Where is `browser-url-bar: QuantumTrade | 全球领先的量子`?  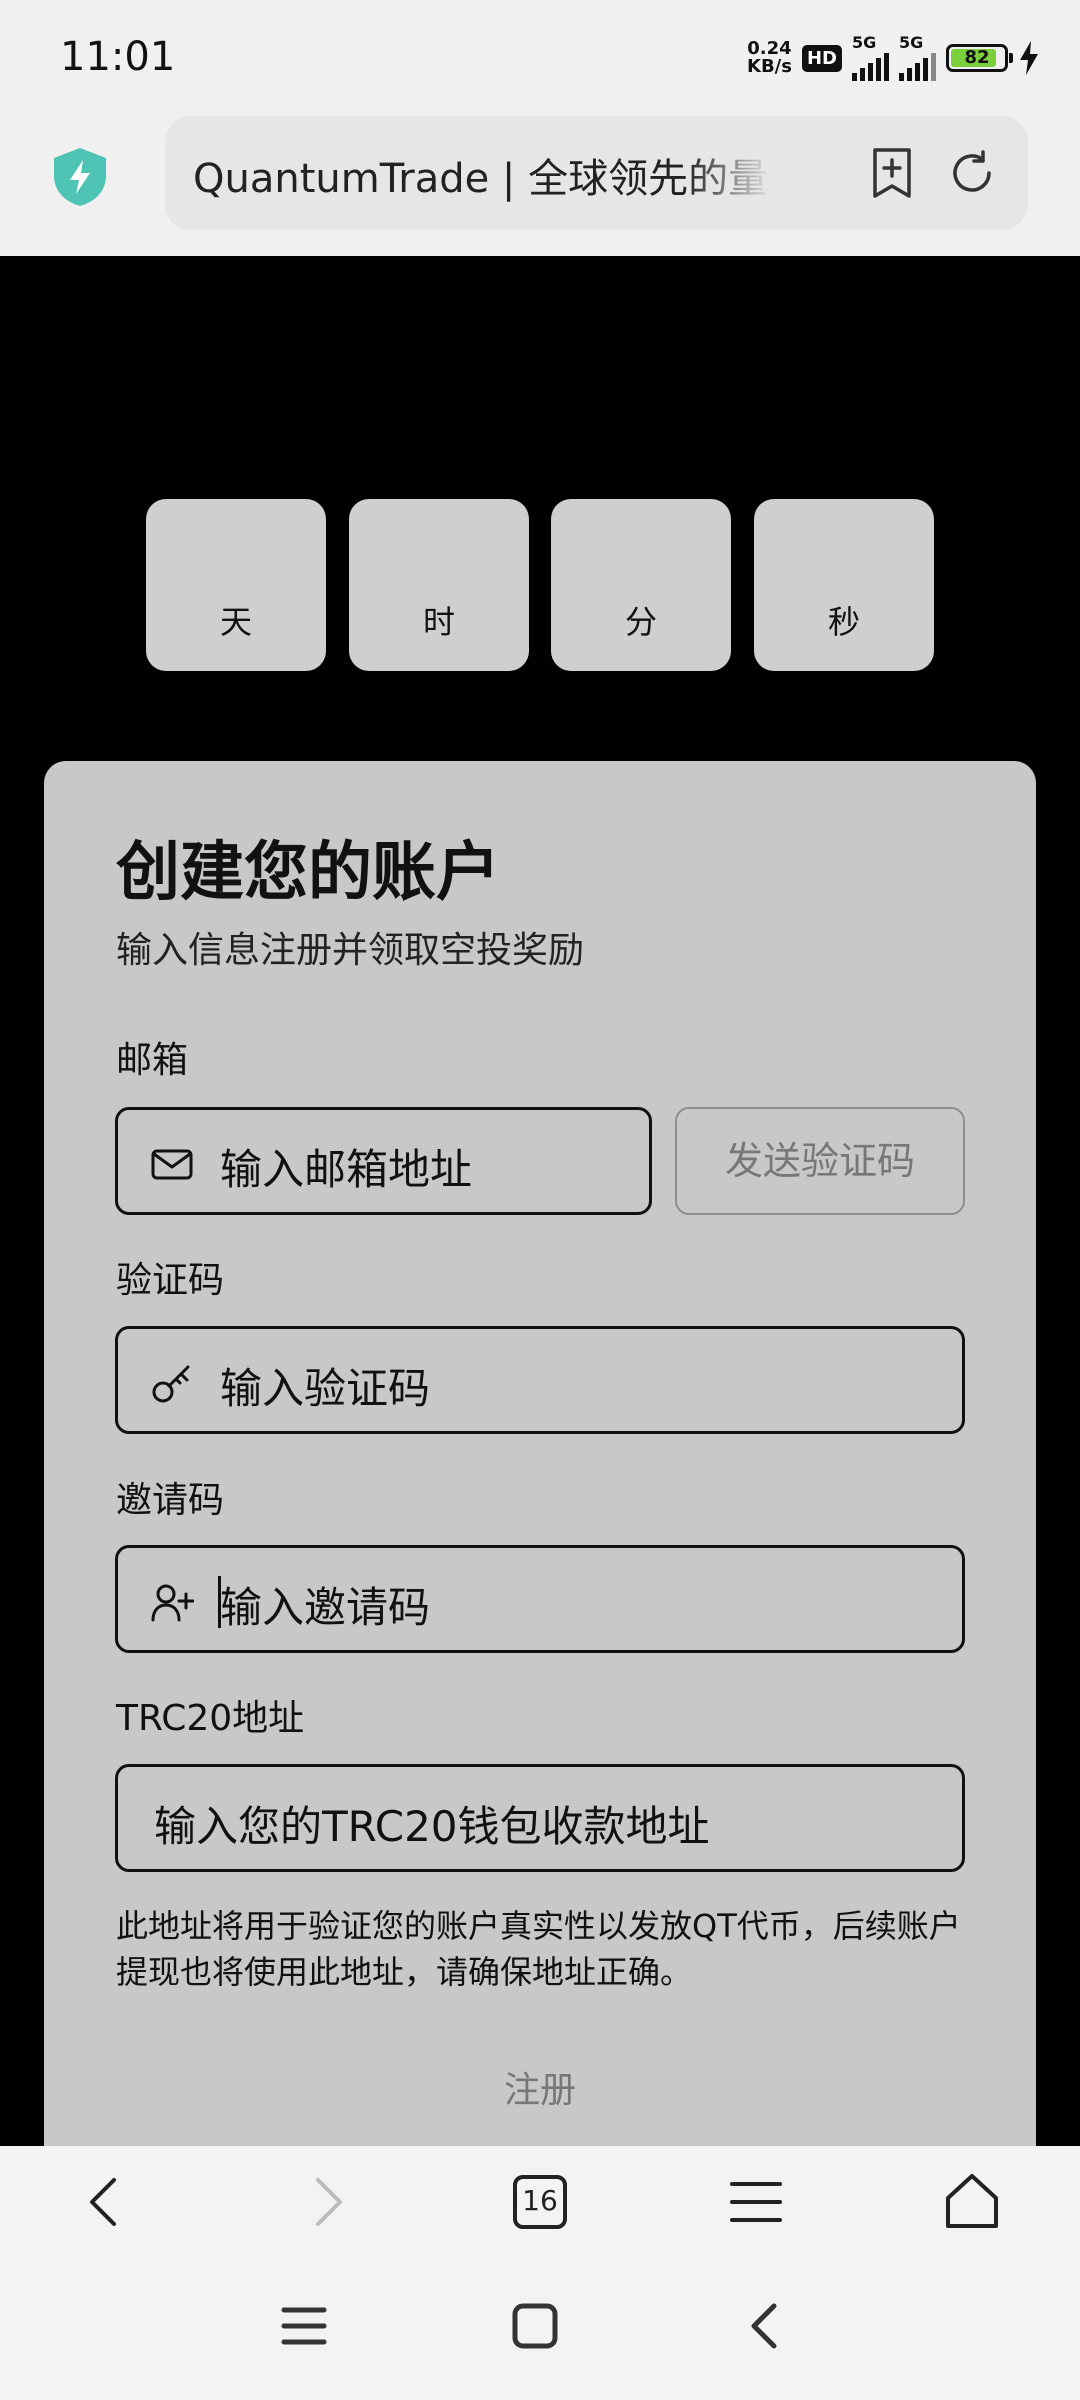
browser-url-bar: QuantumTrade | 全球领先的量子 is located at coordinates (540, 183).